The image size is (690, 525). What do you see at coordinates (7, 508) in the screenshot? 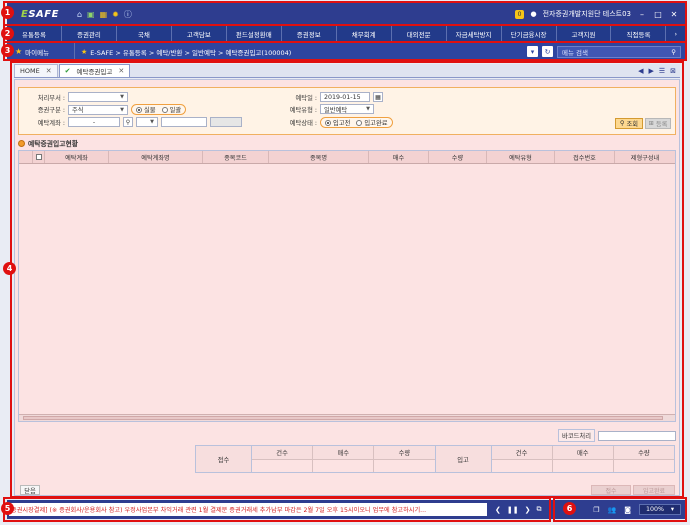
I see `annotation-number: 5` at bounding box center [7, 508].